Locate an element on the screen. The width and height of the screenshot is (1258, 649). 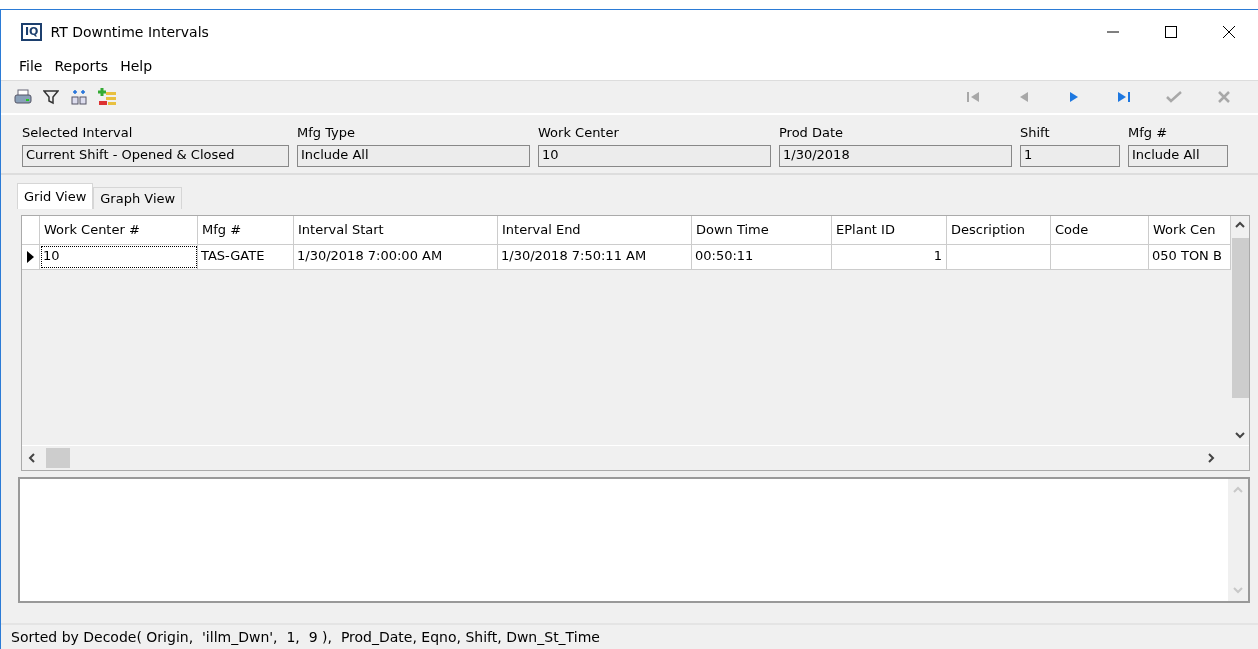
column-header: Interval End is located at coordinates (595, 230).